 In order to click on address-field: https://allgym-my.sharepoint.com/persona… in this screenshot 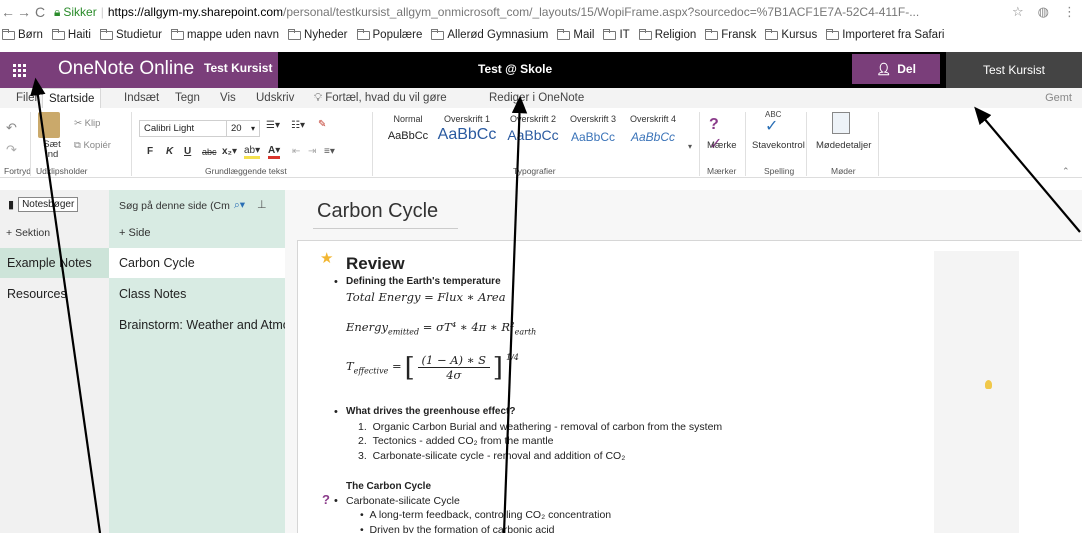, I will do `click(538, 12)`.